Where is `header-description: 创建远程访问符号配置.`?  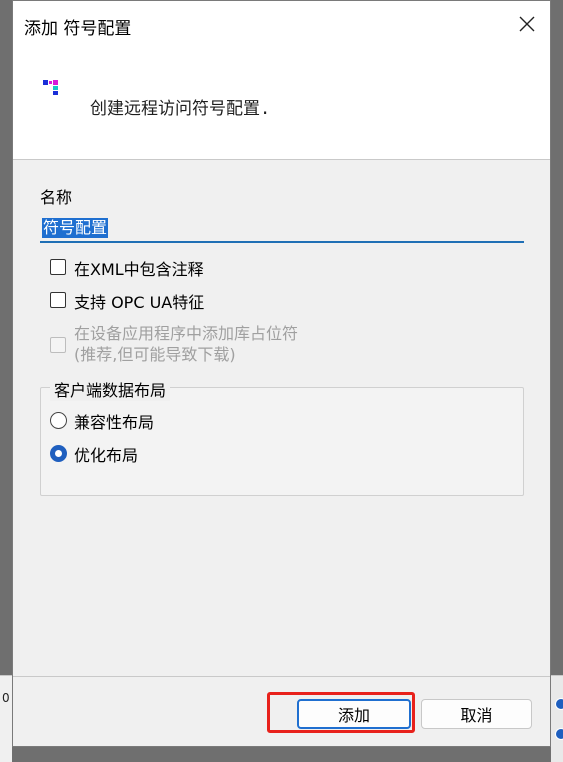
header-description: 创建远程访问符号配置. is located at coordinates (180, 109).